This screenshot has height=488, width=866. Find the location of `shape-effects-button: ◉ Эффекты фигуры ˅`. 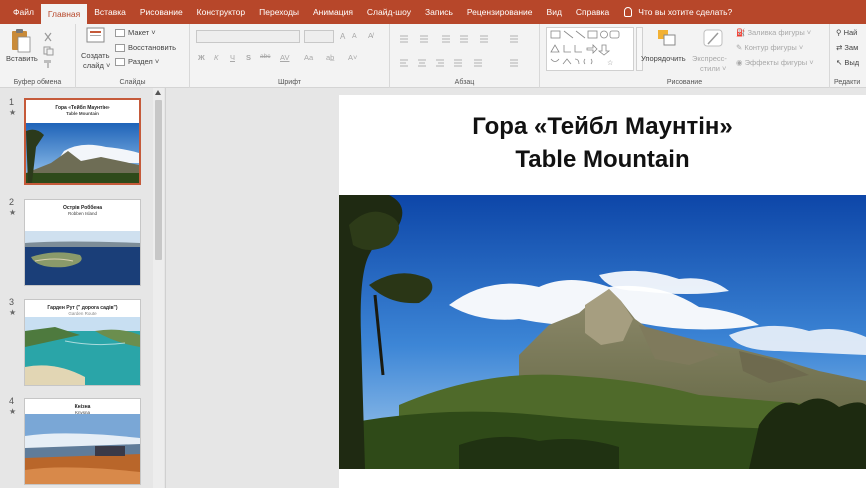

shape-effects-button: ◉ Эффекты фигуры ˅ is located at coordinates (775, 62).